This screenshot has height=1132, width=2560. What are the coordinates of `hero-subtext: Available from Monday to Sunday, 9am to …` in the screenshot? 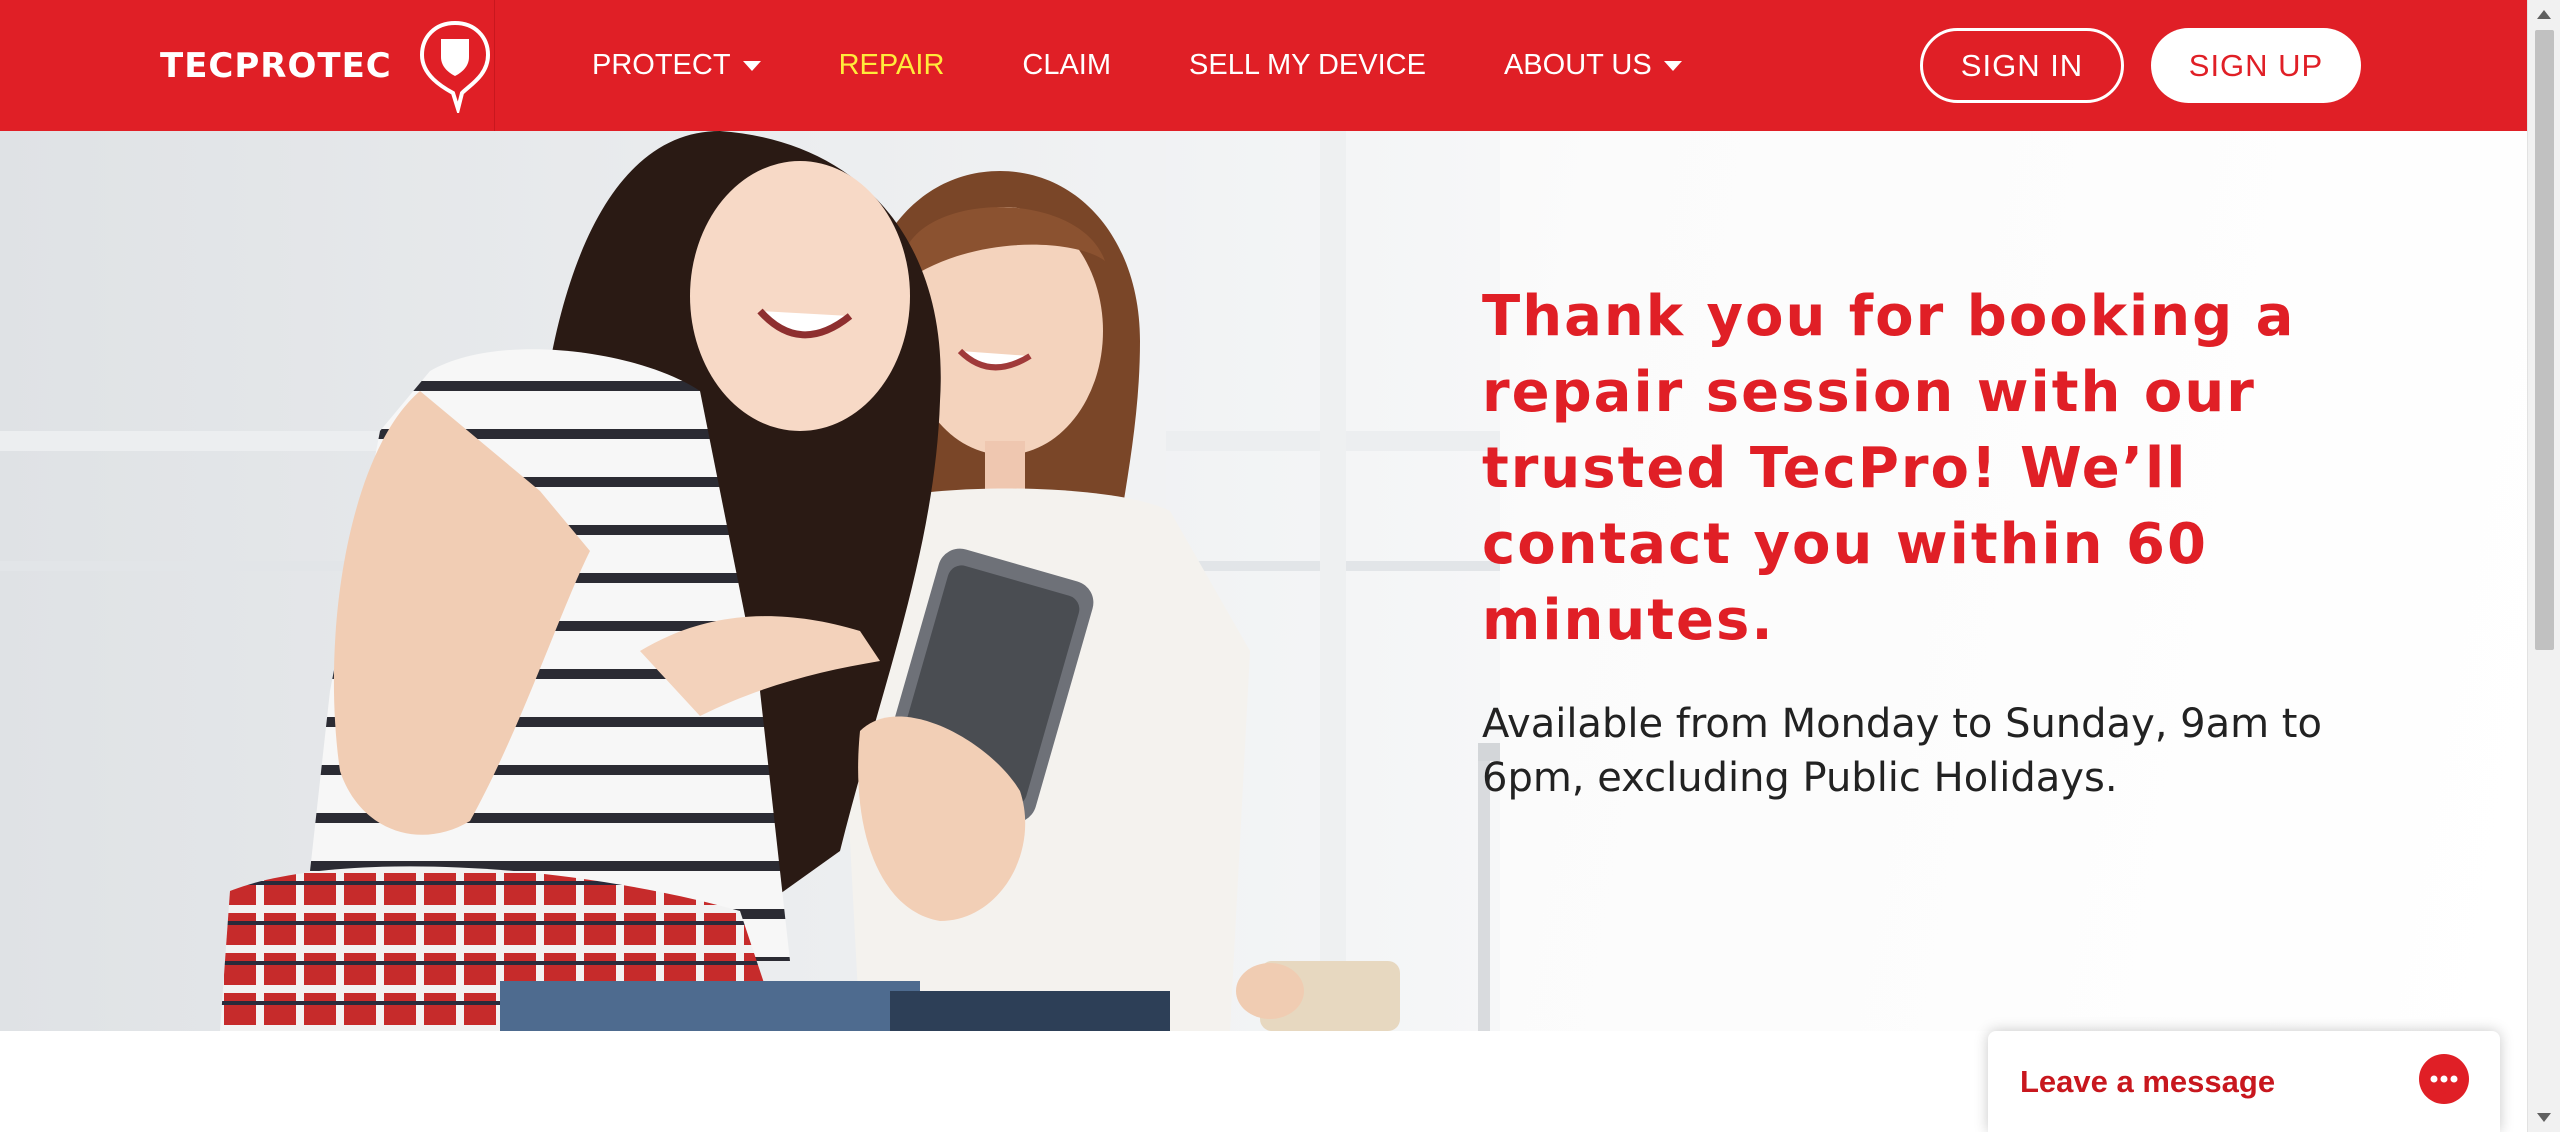 It's located at (1902, 751).